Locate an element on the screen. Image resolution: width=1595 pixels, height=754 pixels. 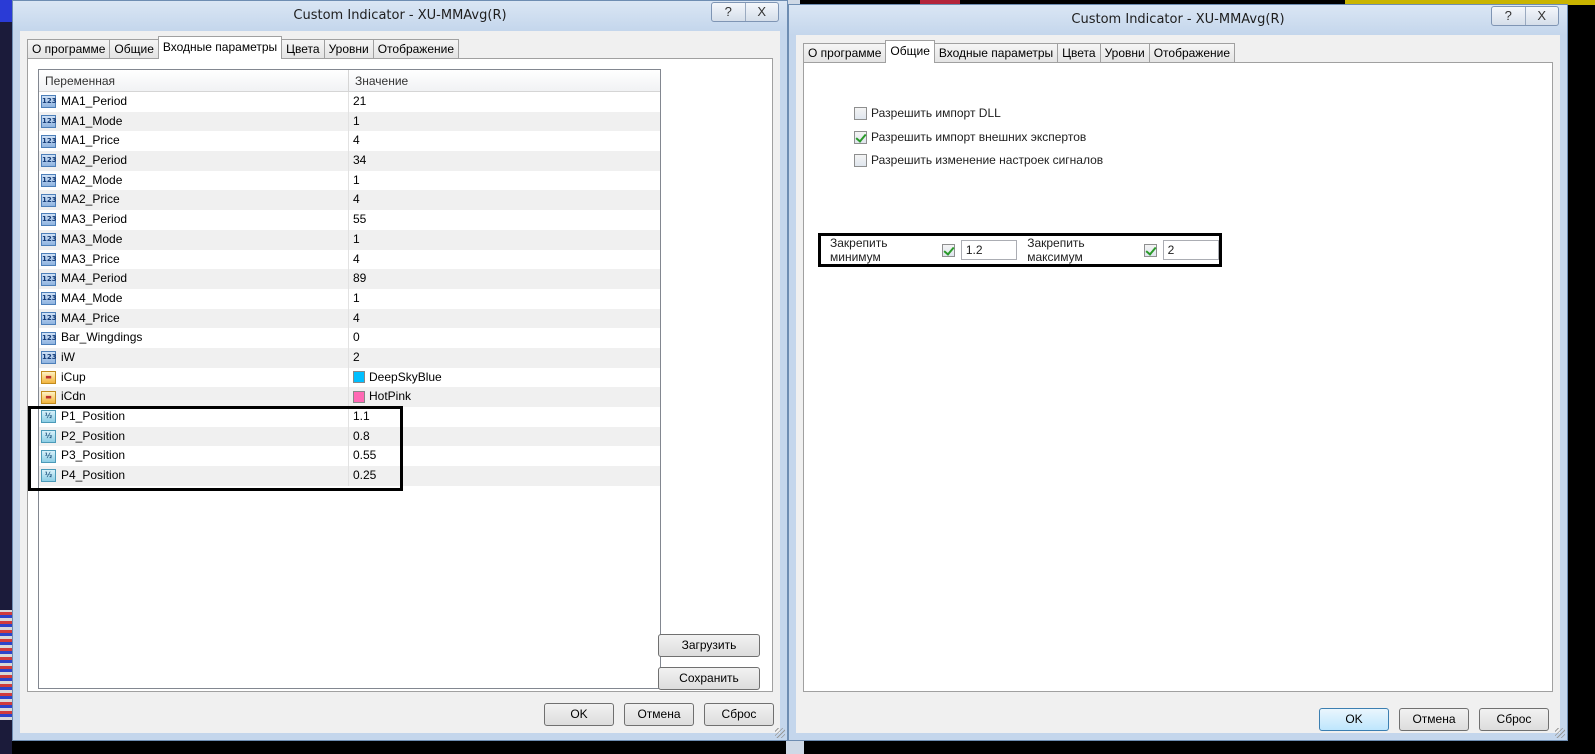
variable-name: MA1_Period is located at coordinates (94, 101).